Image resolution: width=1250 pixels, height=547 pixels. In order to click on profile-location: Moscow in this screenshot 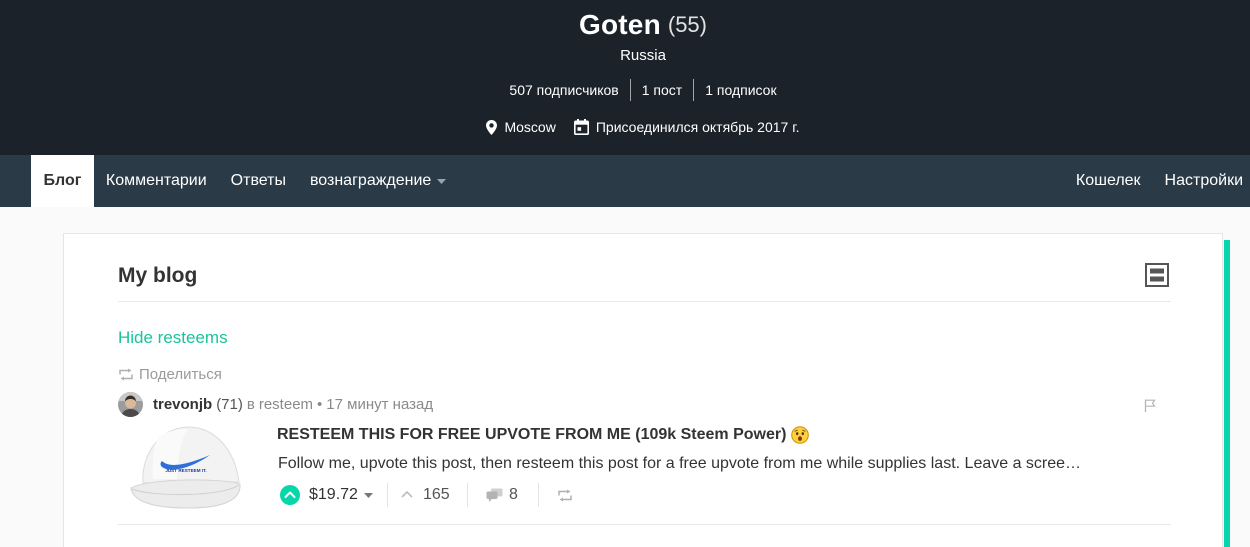, I will do `click(521, 127)`.